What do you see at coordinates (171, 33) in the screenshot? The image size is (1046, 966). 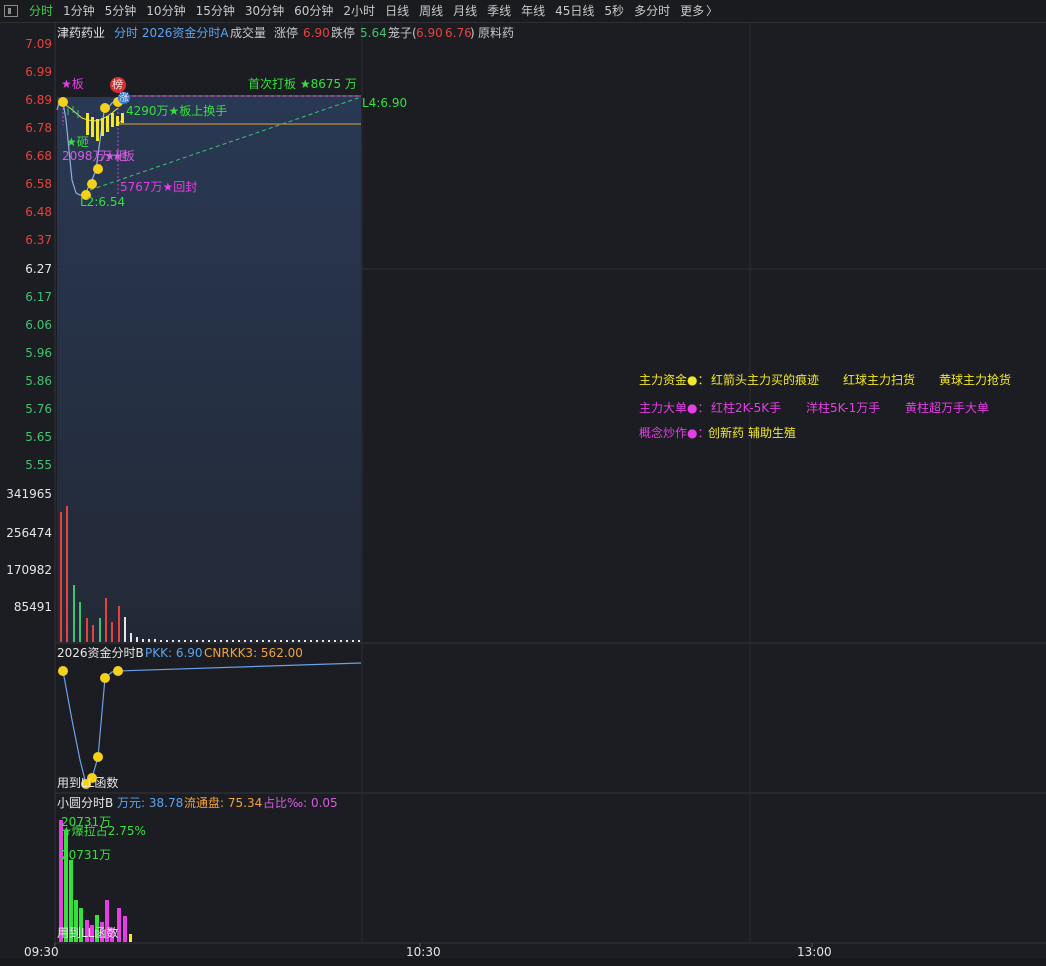 I see `indicator-name: 分时 2026资金分时A` at bounding box center [171, 33].